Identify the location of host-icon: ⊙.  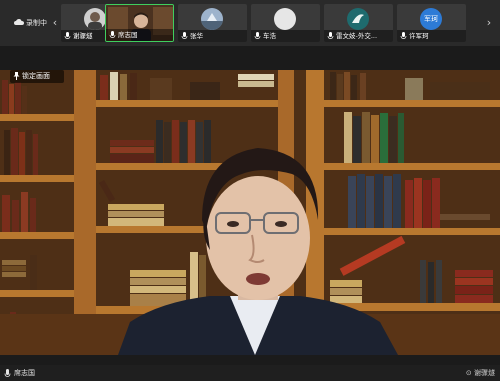
(469, 373).